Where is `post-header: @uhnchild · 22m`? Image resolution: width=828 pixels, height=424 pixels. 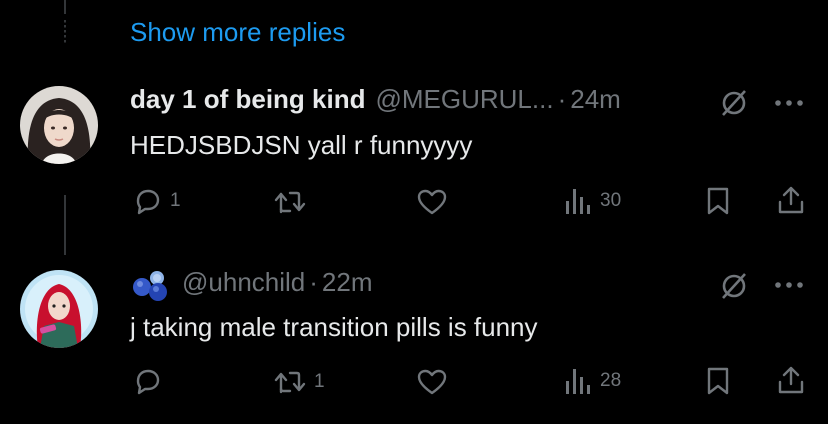
post-header: @uhnchild · 22m is located at coordinates (277, 282).